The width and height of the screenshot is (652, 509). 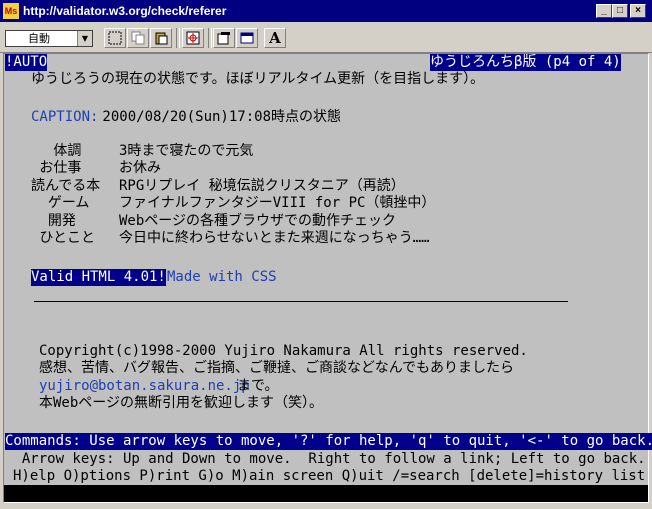 What do you see at coordinates (620, 11) in the screenshot?
I see `maximize-button: □` at bounding box center [620, 11].